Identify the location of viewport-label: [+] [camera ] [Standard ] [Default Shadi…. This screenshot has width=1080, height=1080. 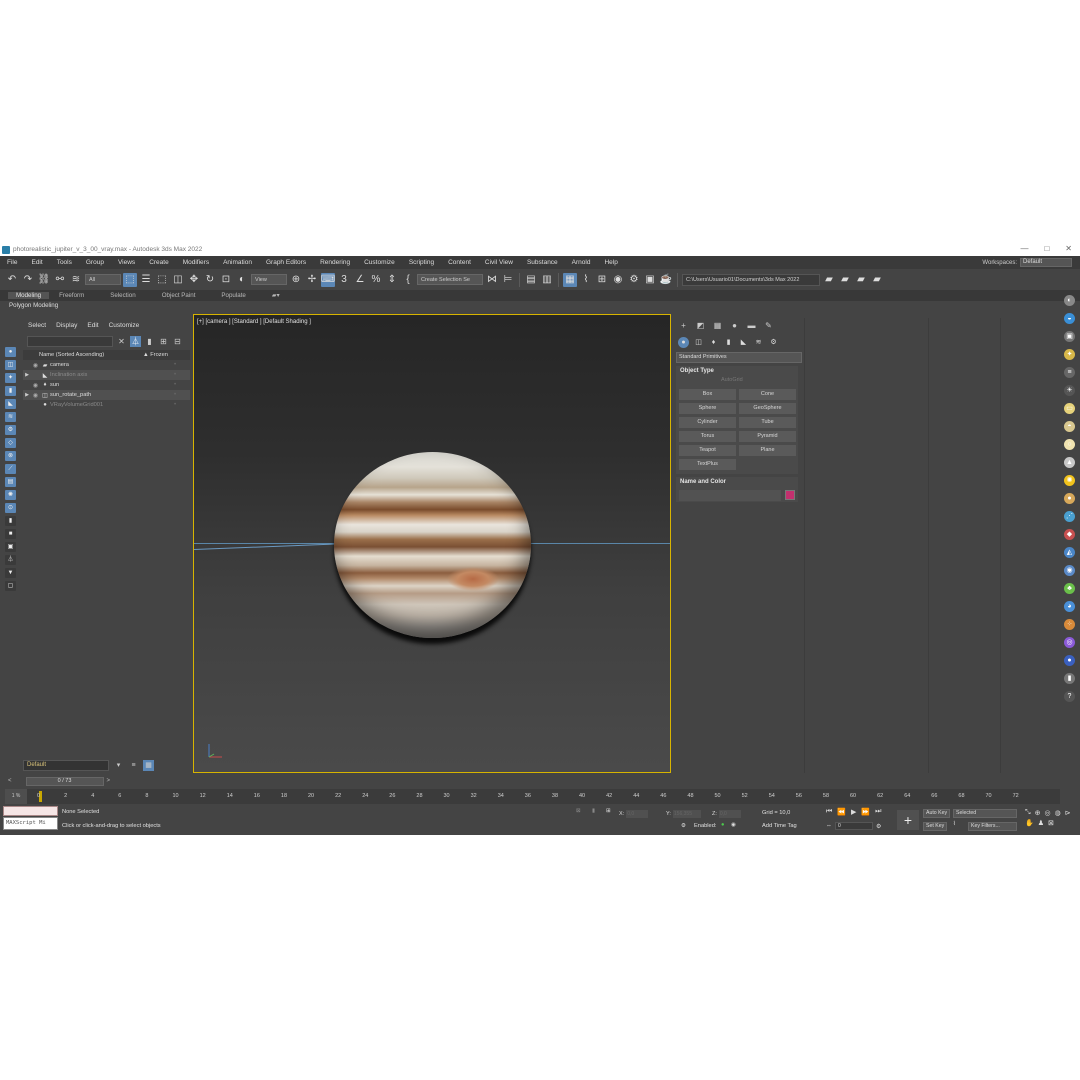
(254, 322).